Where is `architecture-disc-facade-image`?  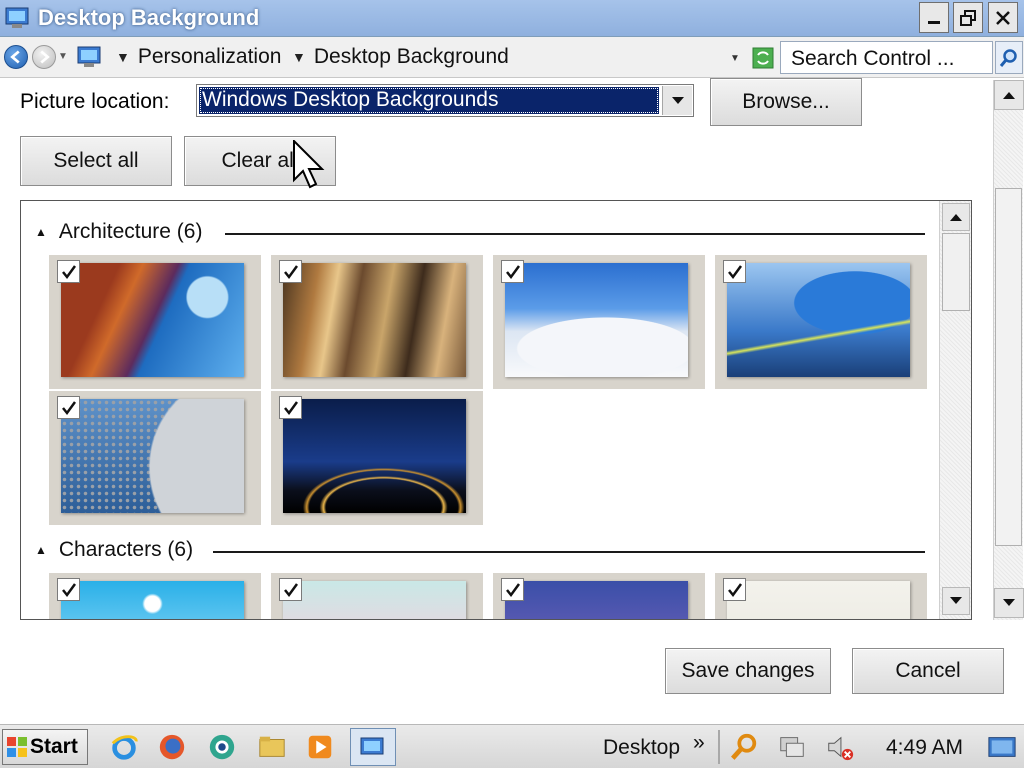
architecture-disc-facade-image is located at coordinates (152, 456).